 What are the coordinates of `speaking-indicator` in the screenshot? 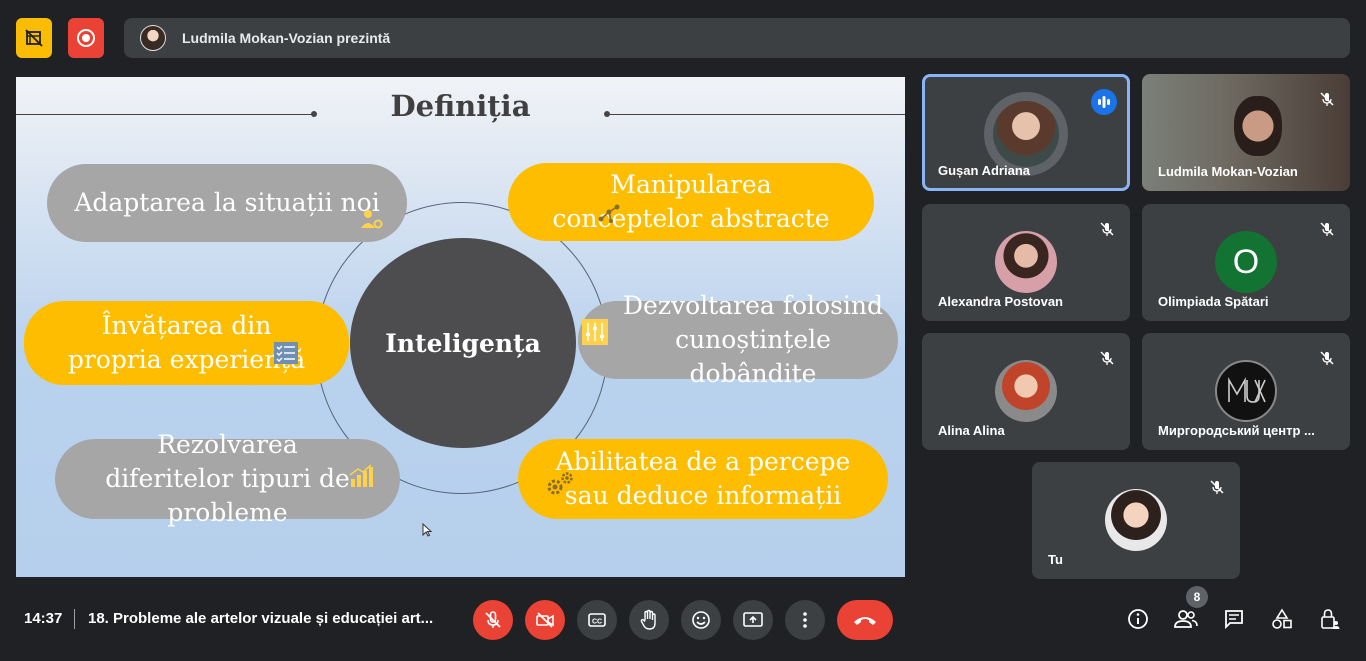 It's located at (1104, 102).